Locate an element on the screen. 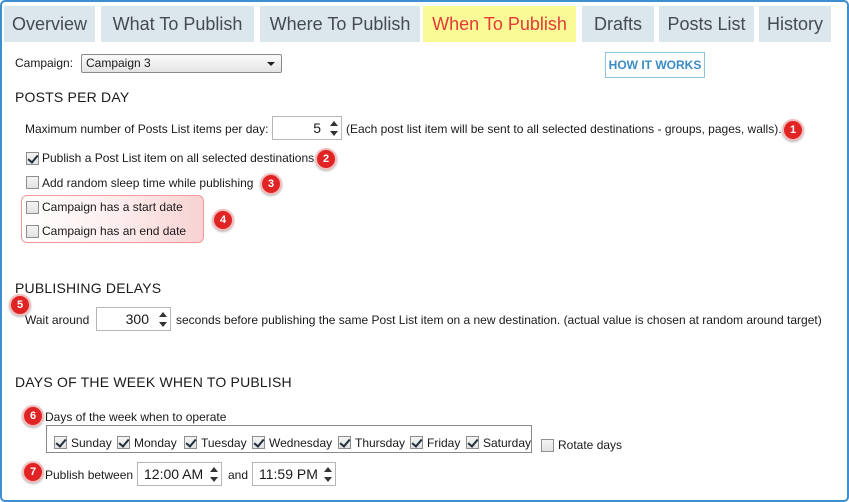  annotation-badge-2: 2 is located at coordinates (326, 159).